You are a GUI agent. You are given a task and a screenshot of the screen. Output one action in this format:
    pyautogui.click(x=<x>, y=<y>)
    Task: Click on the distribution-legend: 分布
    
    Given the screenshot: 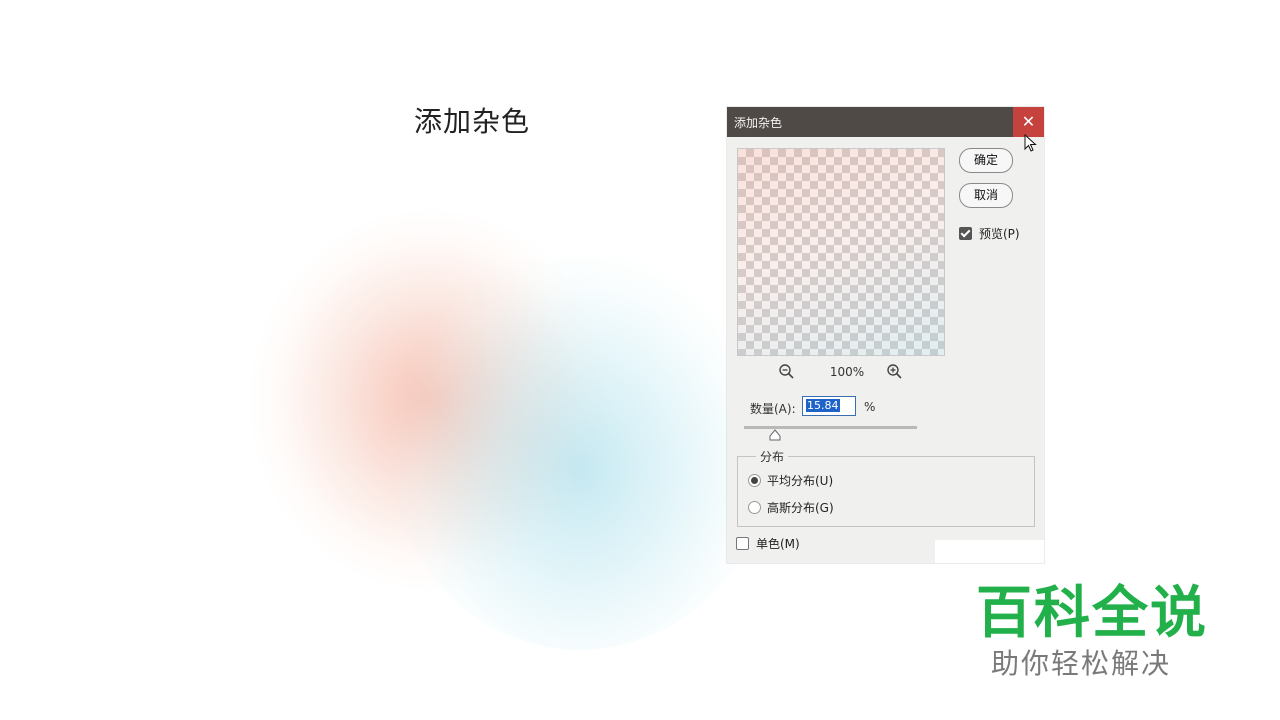 What is the action you would take?
    pyautogui.click(x=772, y=456)
    